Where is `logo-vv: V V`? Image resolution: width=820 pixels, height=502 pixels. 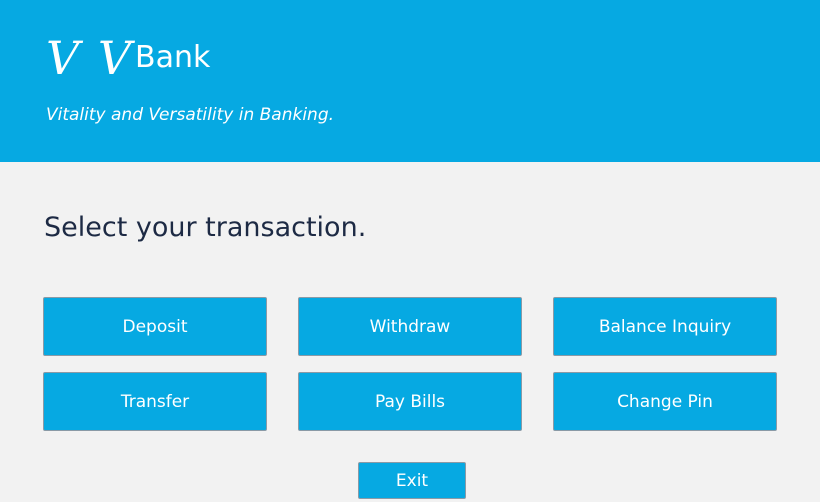
logo-vv: V V is located at coordinates (90, 58).